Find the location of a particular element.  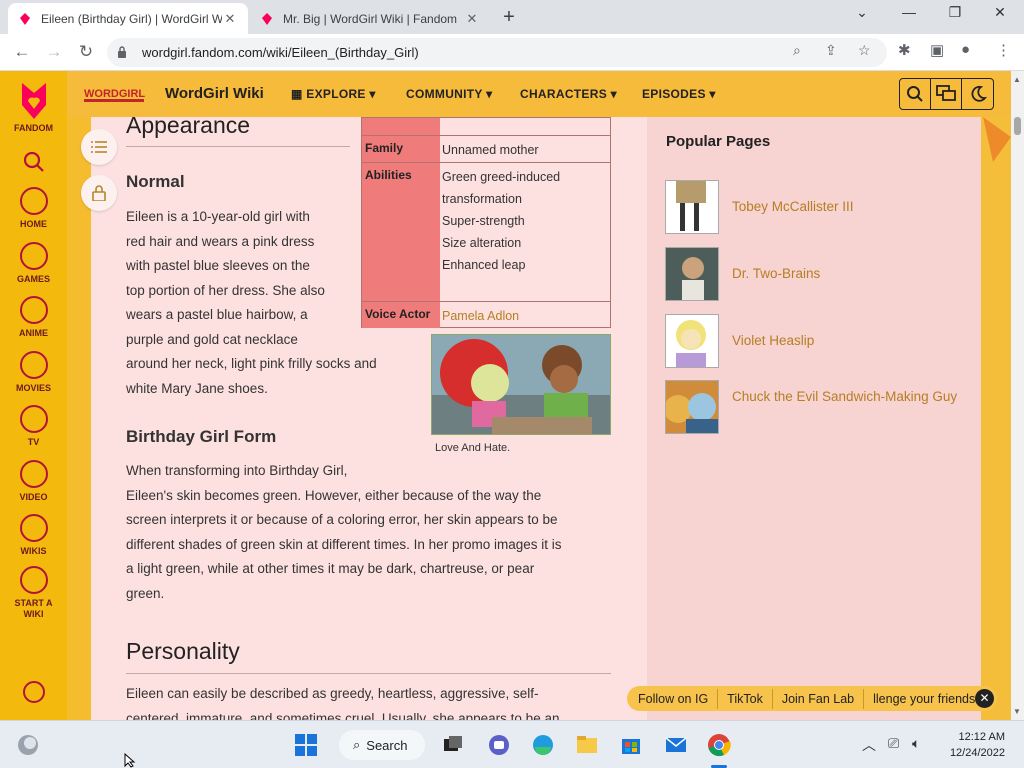

popular-page-item: Tobey McCallister III is located at coordinates (815, 207).